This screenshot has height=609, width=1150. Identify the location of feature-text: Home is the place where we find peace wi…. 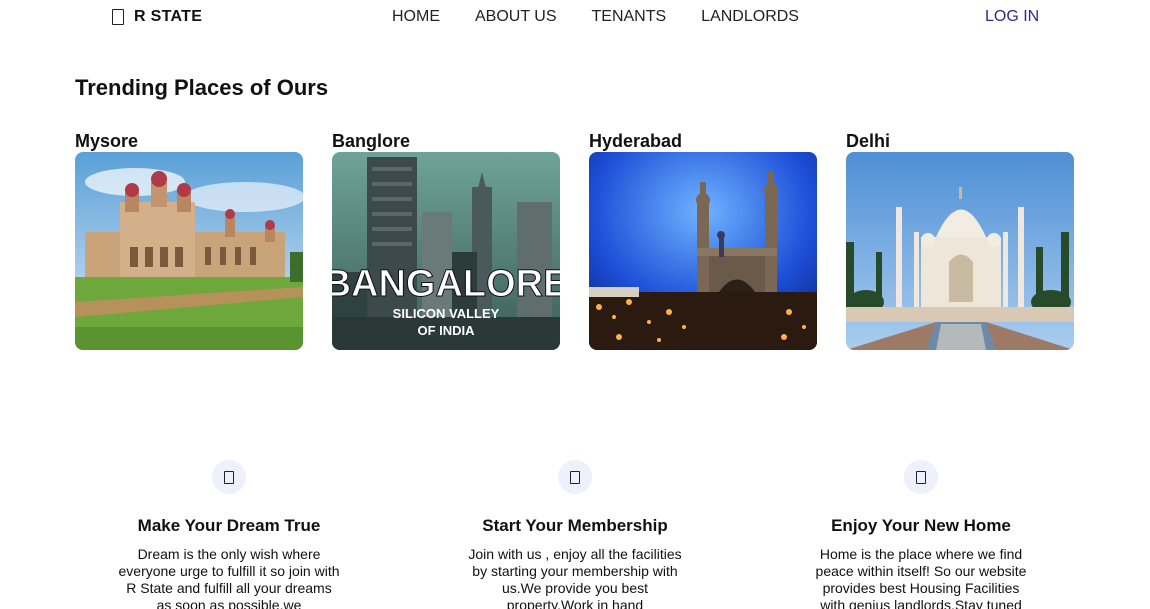
(921, 577).